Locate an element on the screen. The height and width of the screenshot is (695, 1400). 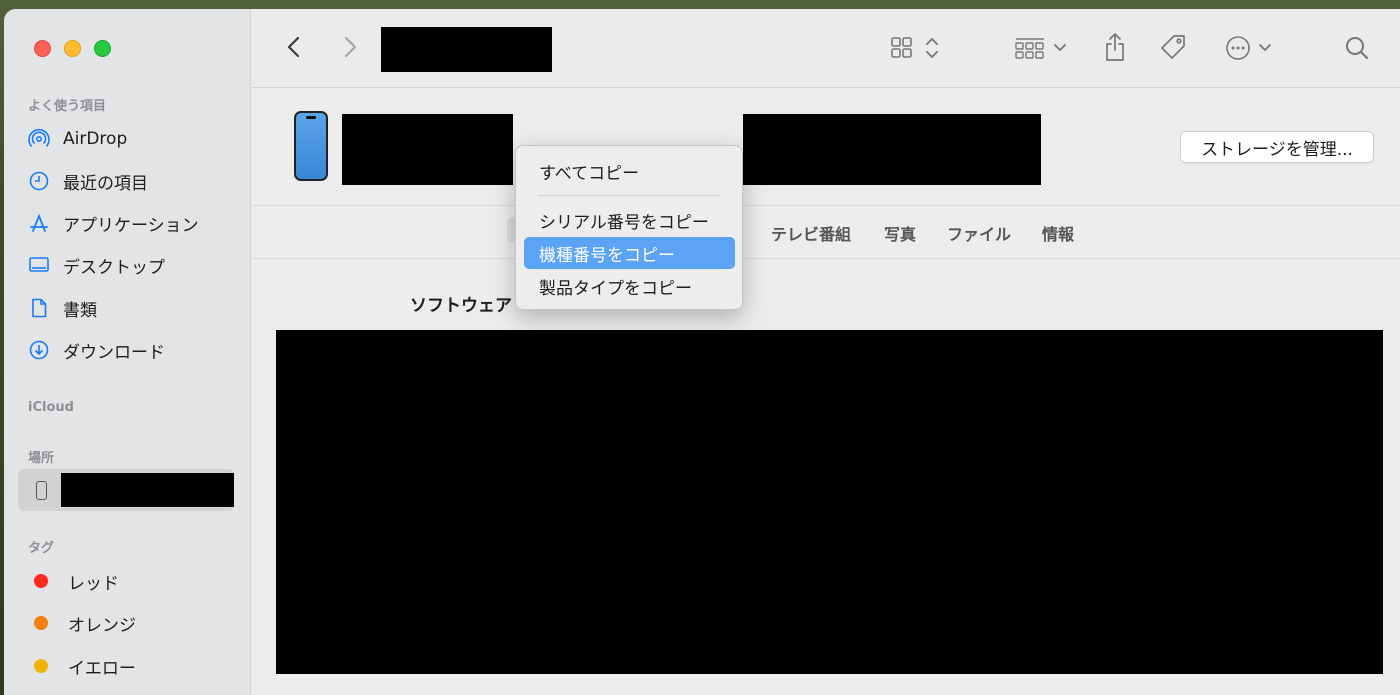
chevron-left-icon is located at coordinates (293, 47).